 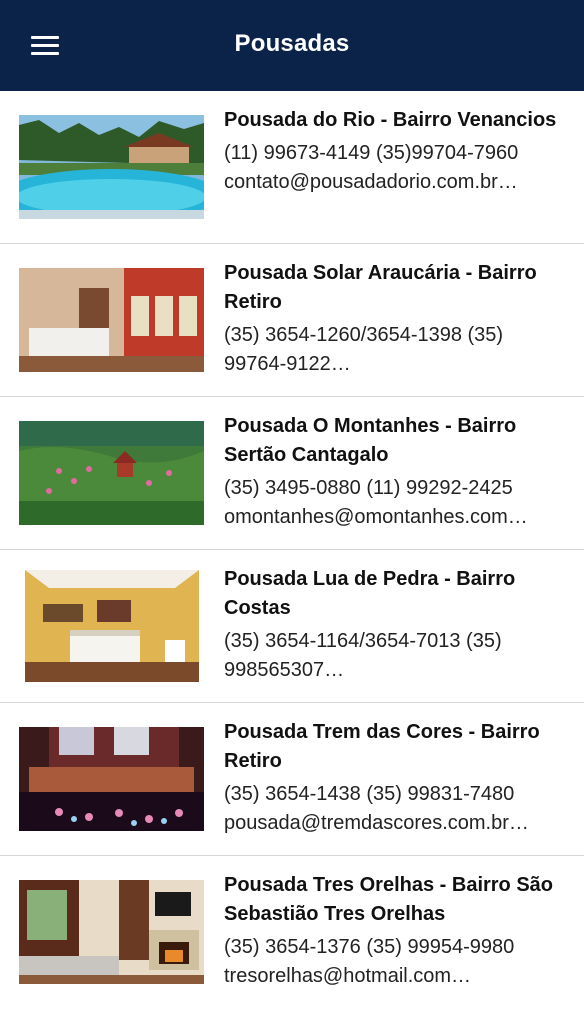 I want to click on app-bar: Pousadas, so click(x=292, y=45).